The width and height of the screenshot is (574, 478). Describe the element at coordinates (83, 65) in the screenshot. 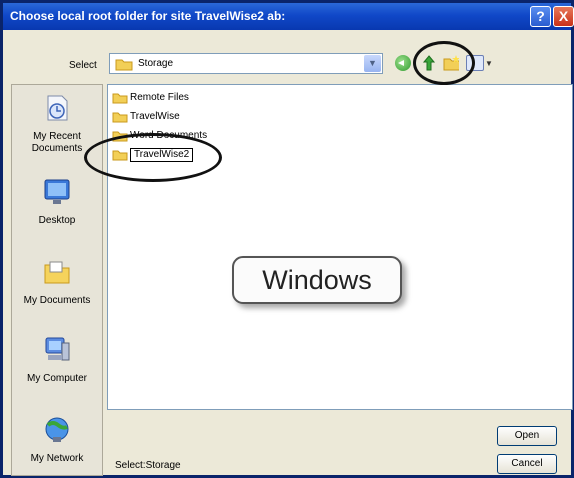

I see `select-label: Select` at that location.